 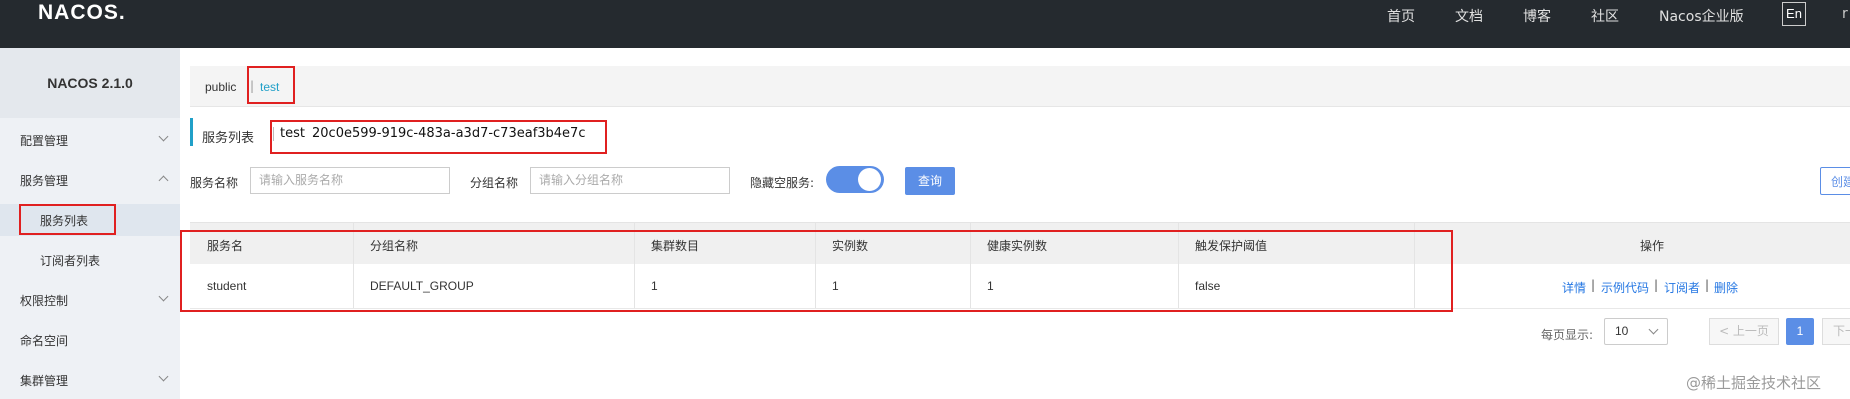 I want to click on next-page-button: 下一, so click(x=1836, y=331).